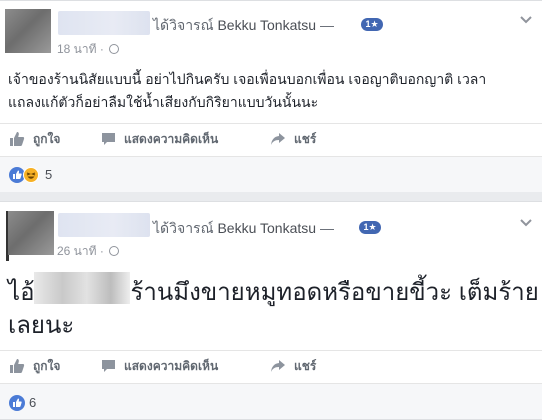 The width and height of the screenshot is (542, 420). What do you see at coordinates (80, 49) in the screenshot?
I see `timestamp-text: 18 นาที ·` at bounding box center [80, 49].